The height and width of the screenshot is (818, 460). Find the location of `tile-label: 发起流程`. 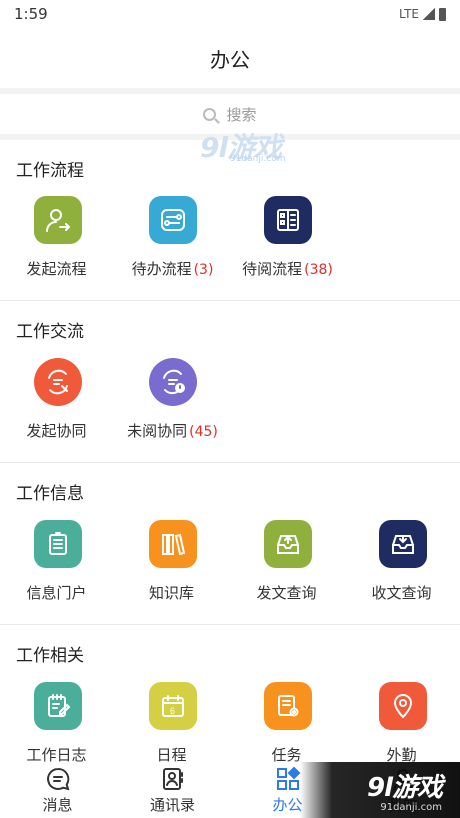

tile-label: 发起流程 is located at coordinates (56, 269).